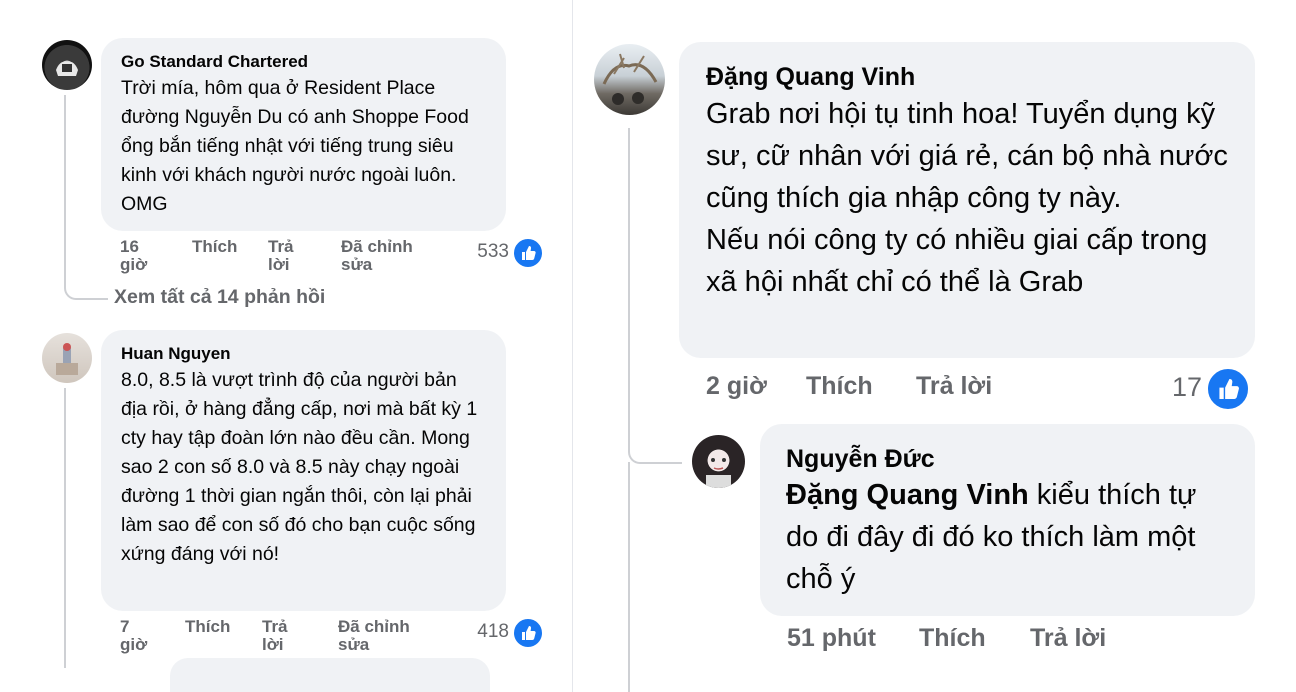 This screenshot has width=1296, height=692. Describe the element at coordinates (303, 354) in the screenshot. I see `comment-author: Huan Nguyen` at that location.